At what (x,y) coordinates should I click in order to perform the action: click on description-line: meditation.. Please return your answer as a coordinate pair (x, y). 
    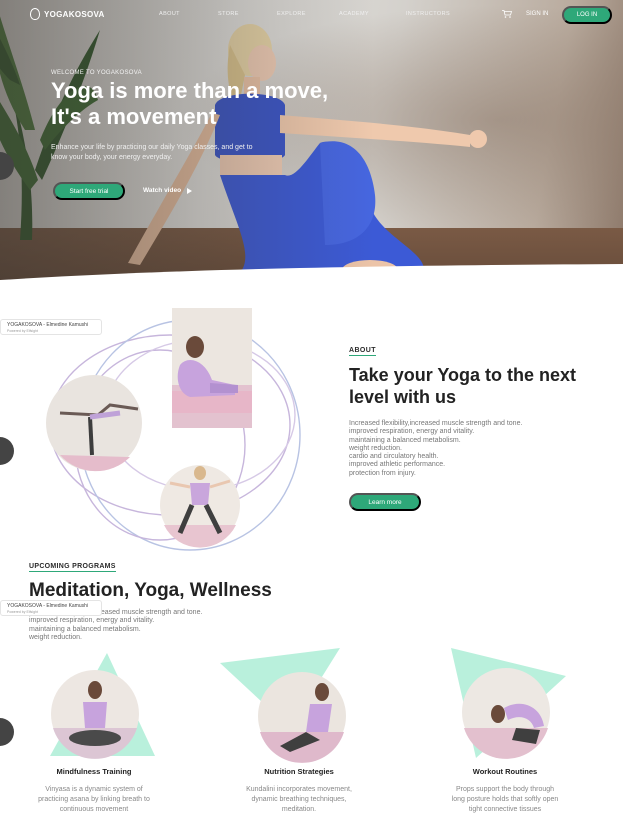
    Looking at the image, I should click on (299, 809).